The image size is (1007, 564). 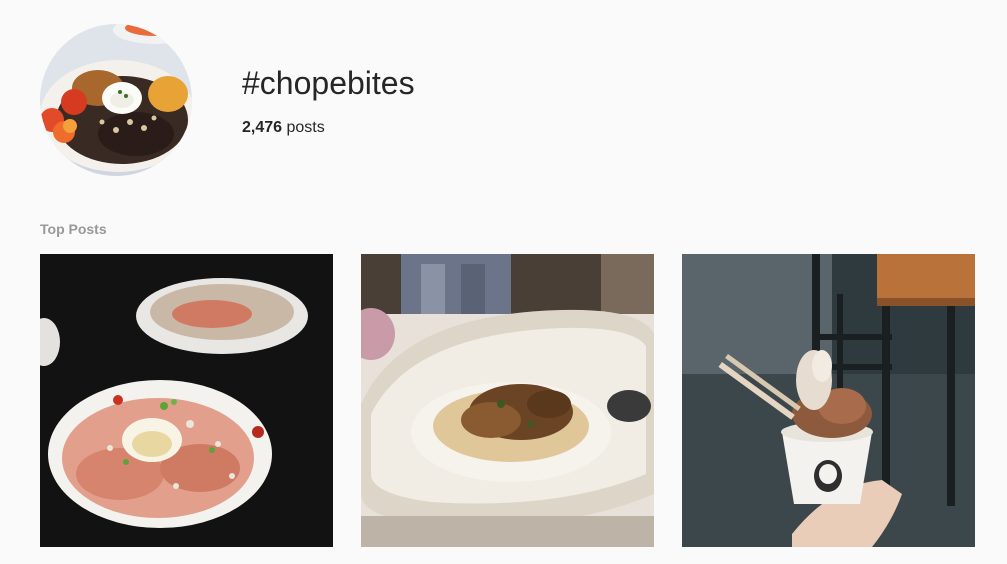 What do you see at coordinates (303, 127) in the screenshot?
I see `post-count-suffix: posts` at bounding box center [303, 127].